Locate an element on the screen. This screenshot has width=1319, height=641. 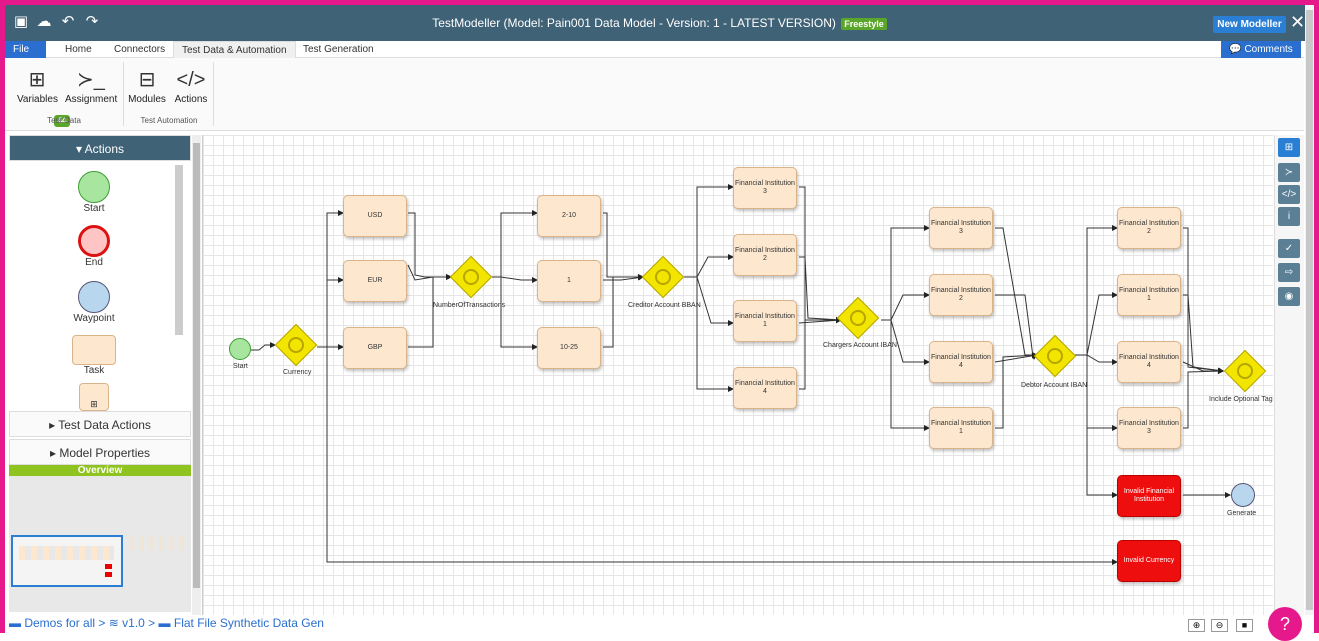
caret-down-icon: ▾ is located at coordinates (78, 149).